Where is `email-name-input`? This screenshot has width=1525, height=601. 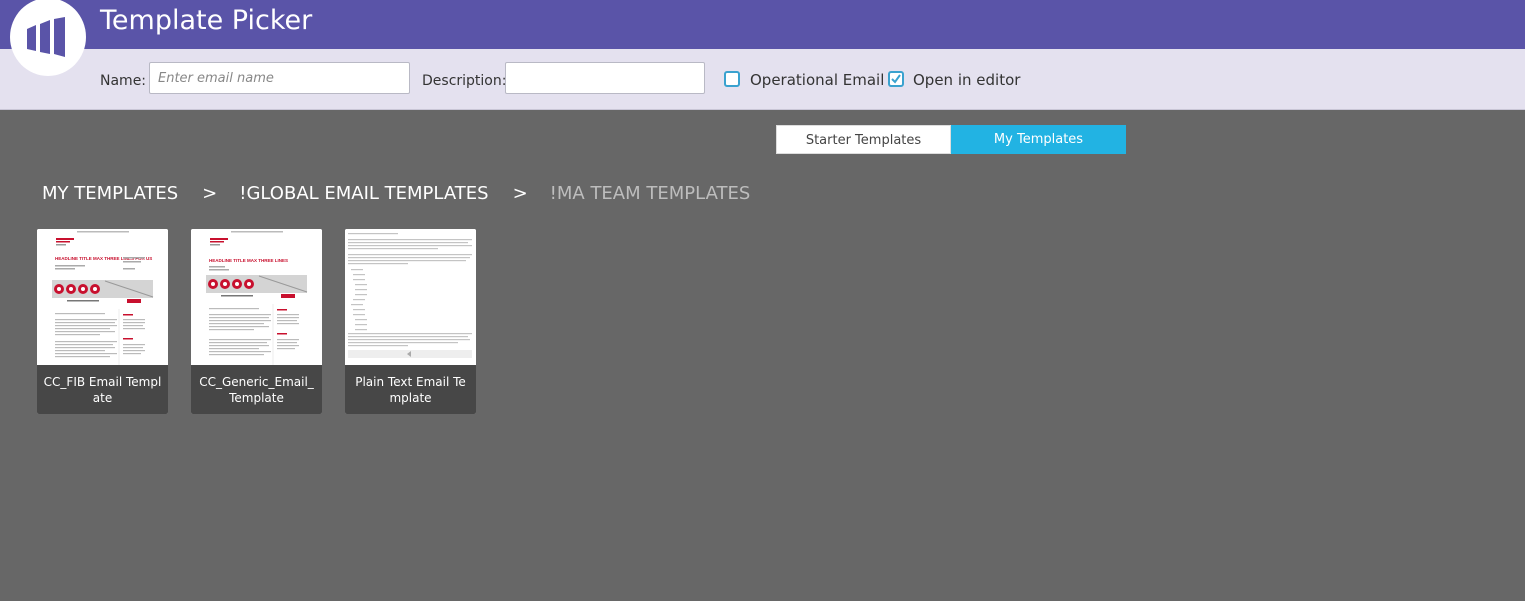
email-name-input is located at coordinates (279, 78).